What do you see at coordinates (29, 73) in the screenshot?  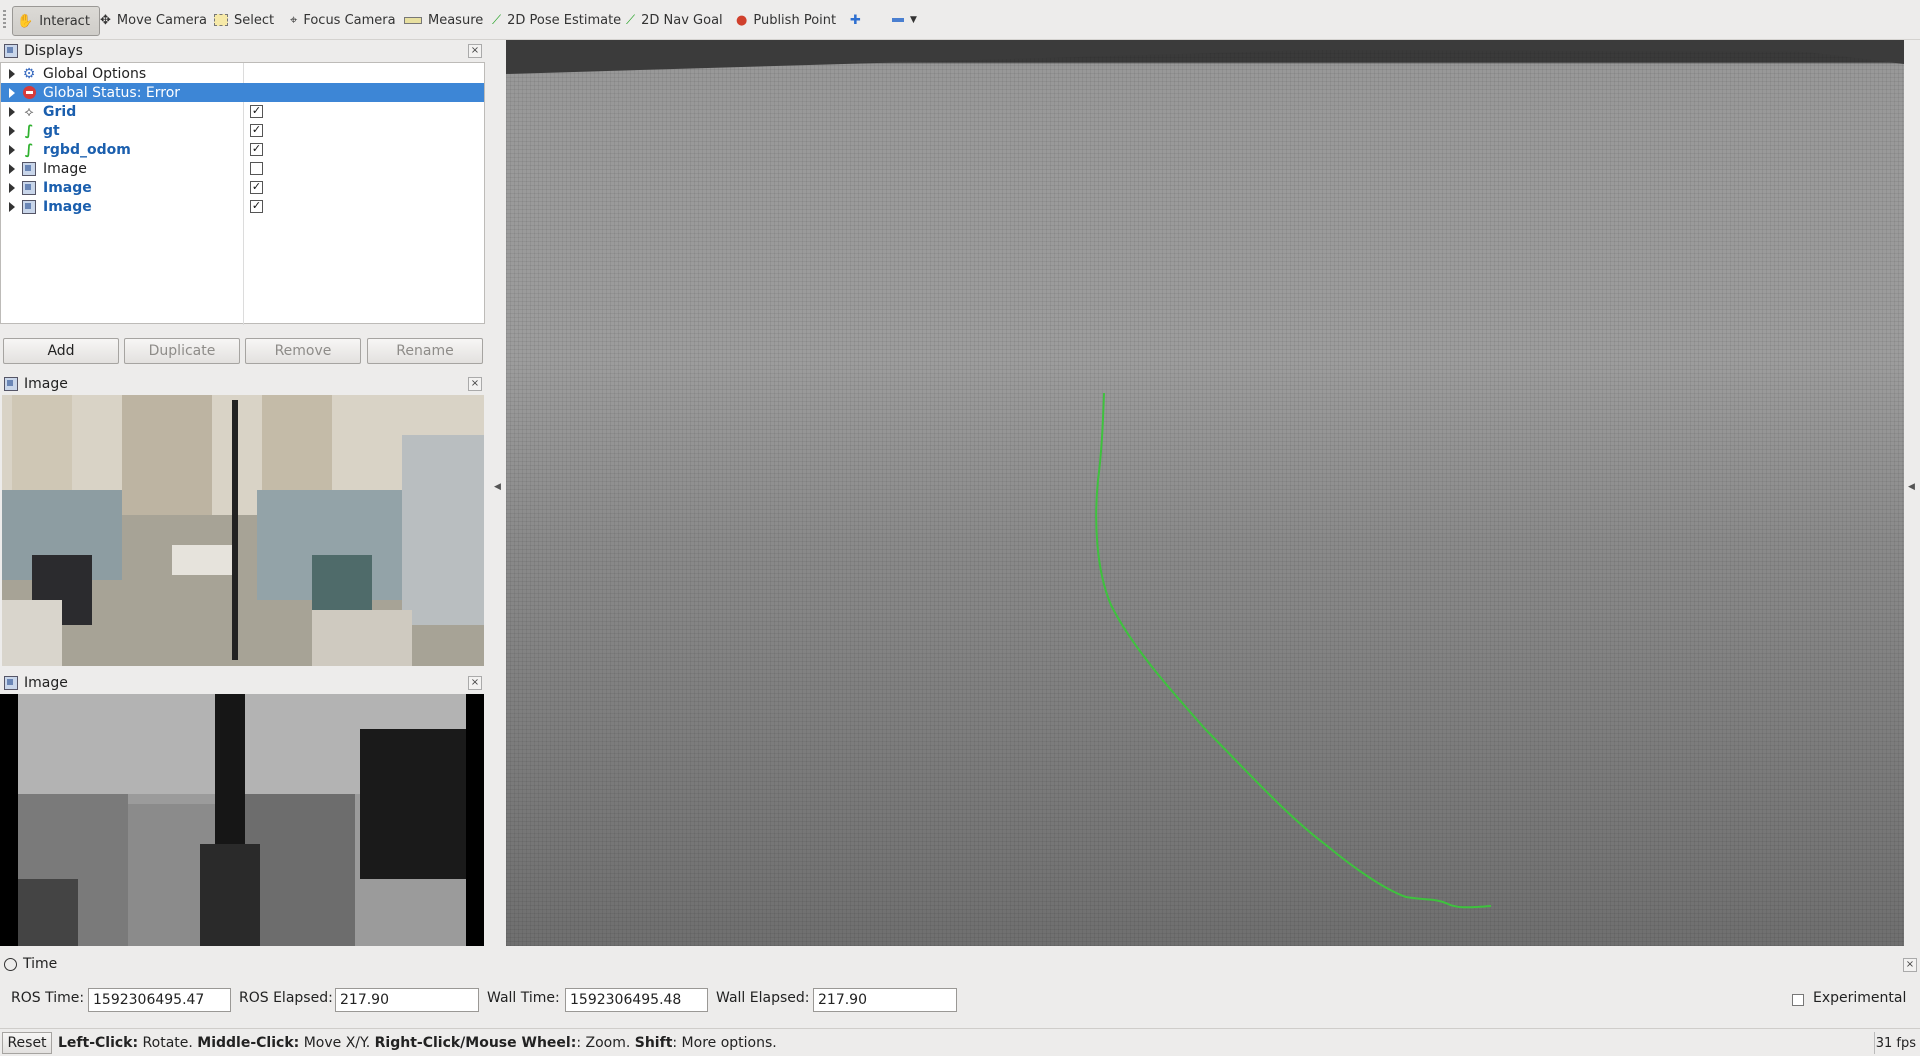 I see `gear-icon: ⚙` at bounding box center [29, 73].